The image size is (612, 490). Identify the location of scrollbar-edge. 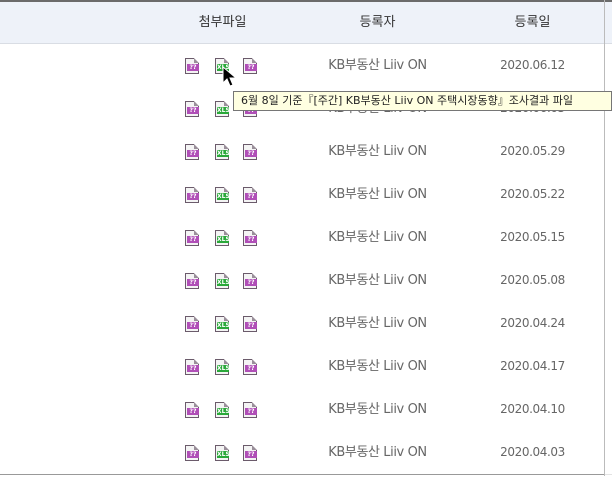
(604, 238).